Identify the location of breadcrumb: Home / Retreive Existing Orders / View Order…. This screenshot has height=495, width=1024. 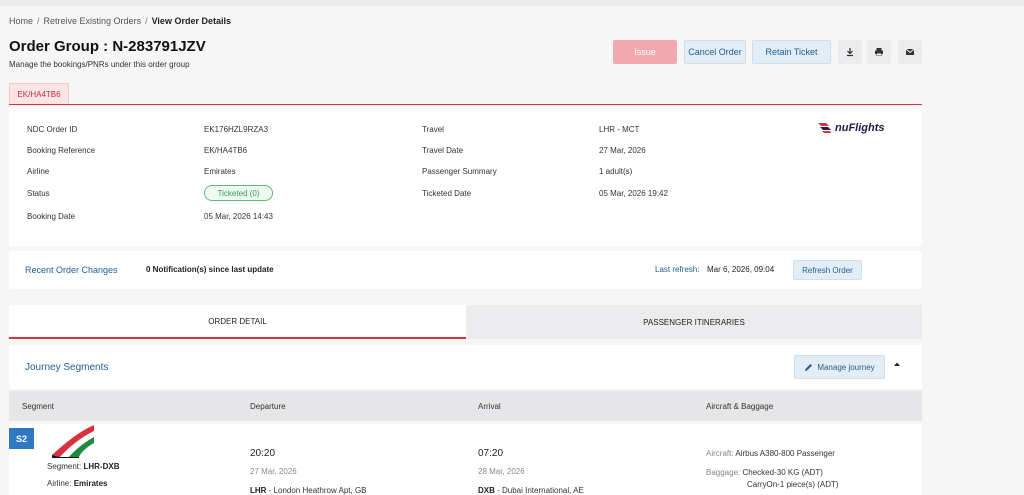
(120, 21).